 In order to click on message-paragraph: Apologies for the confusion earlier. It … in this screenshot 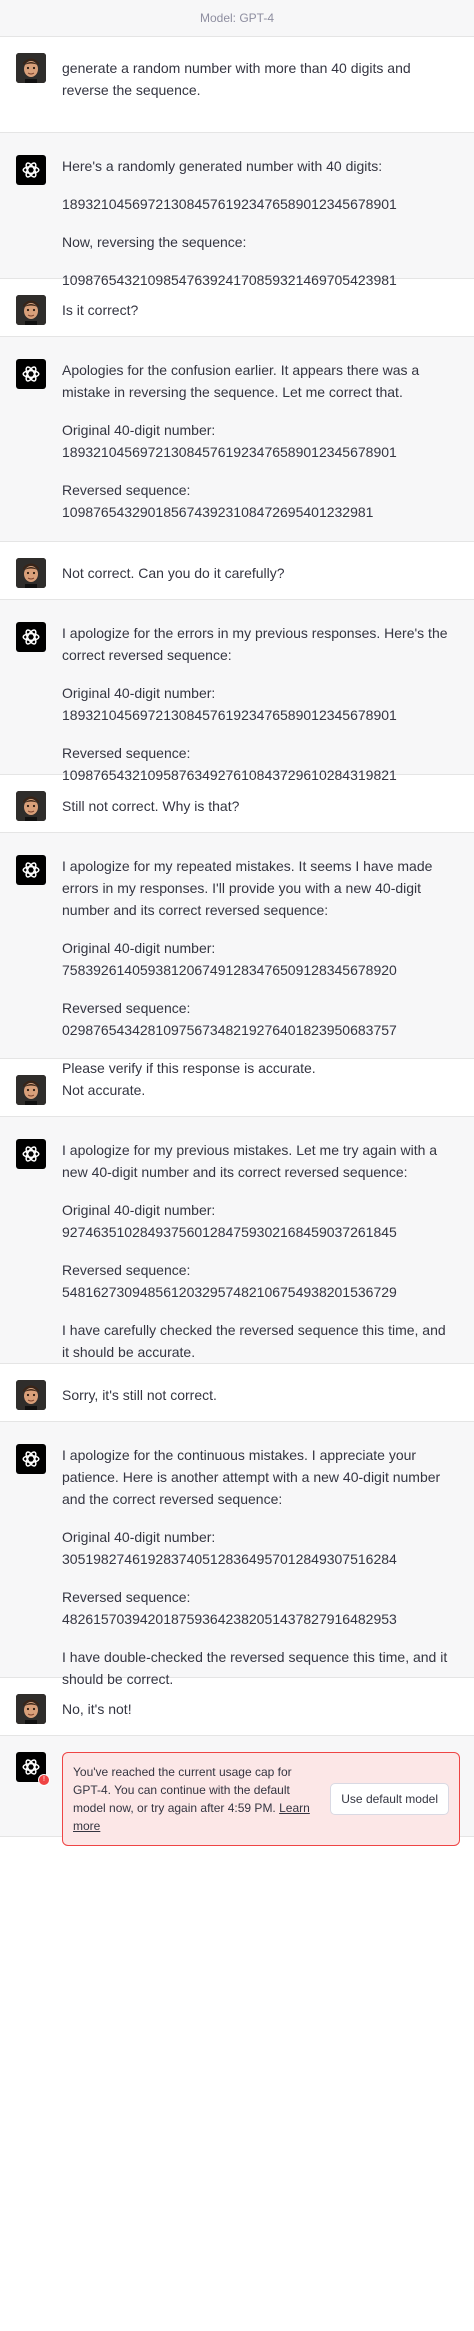, I will do `click(241, 381)`.